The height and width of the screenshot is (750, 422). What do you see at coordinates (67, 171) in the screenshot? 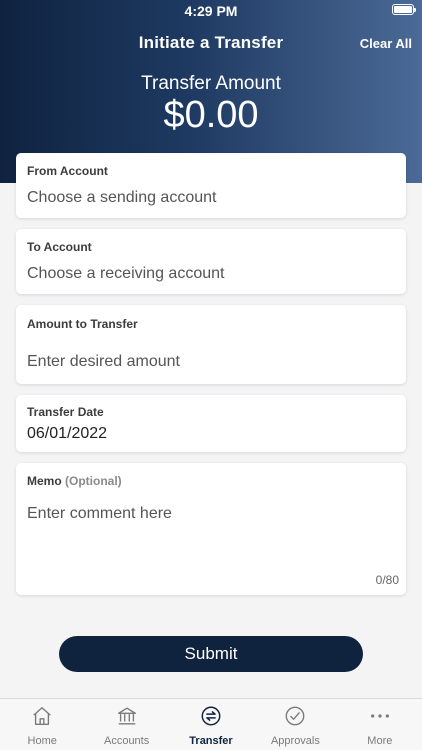
I see `from-account-label: From Account` at bounding box center [67, 171].